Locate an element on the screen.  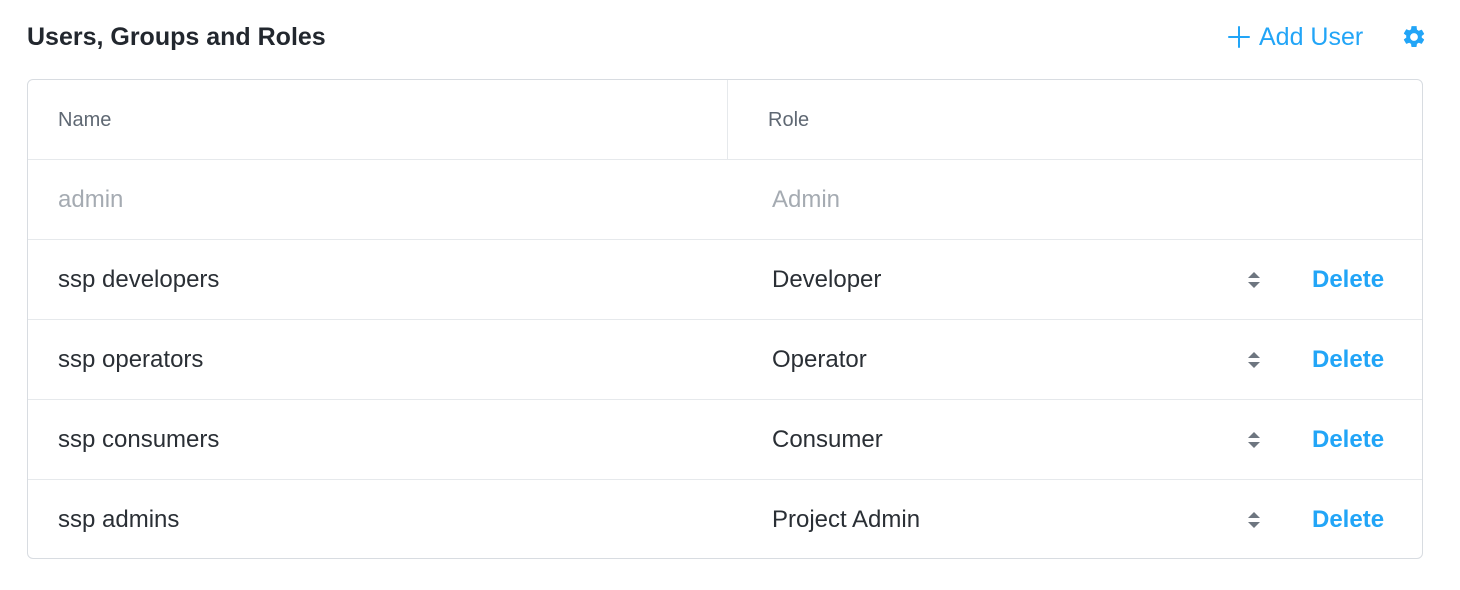
row-name: admin is located at coordinates (91, 199).